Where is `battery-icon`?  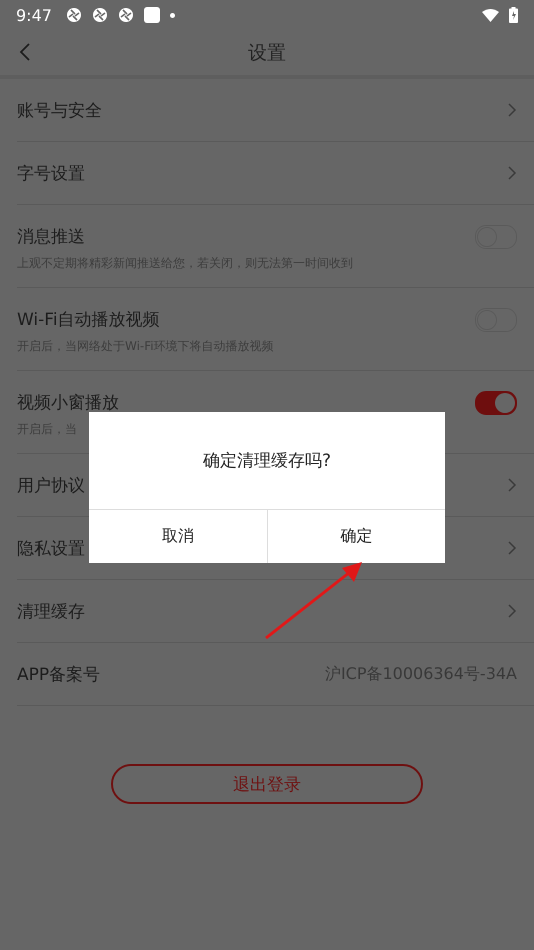 battery-icon is located at coordinates (513, 15).